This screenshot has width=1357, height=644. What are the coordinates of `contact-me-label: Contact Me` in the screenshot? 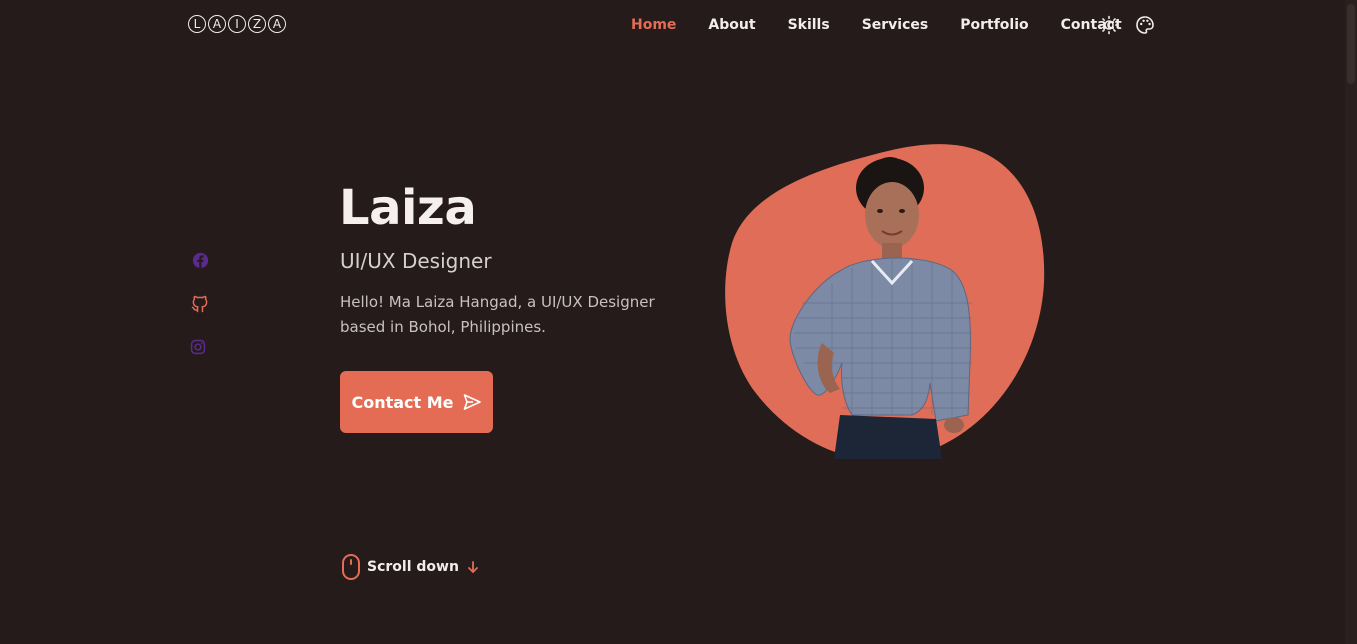 It's located at (402, 402).